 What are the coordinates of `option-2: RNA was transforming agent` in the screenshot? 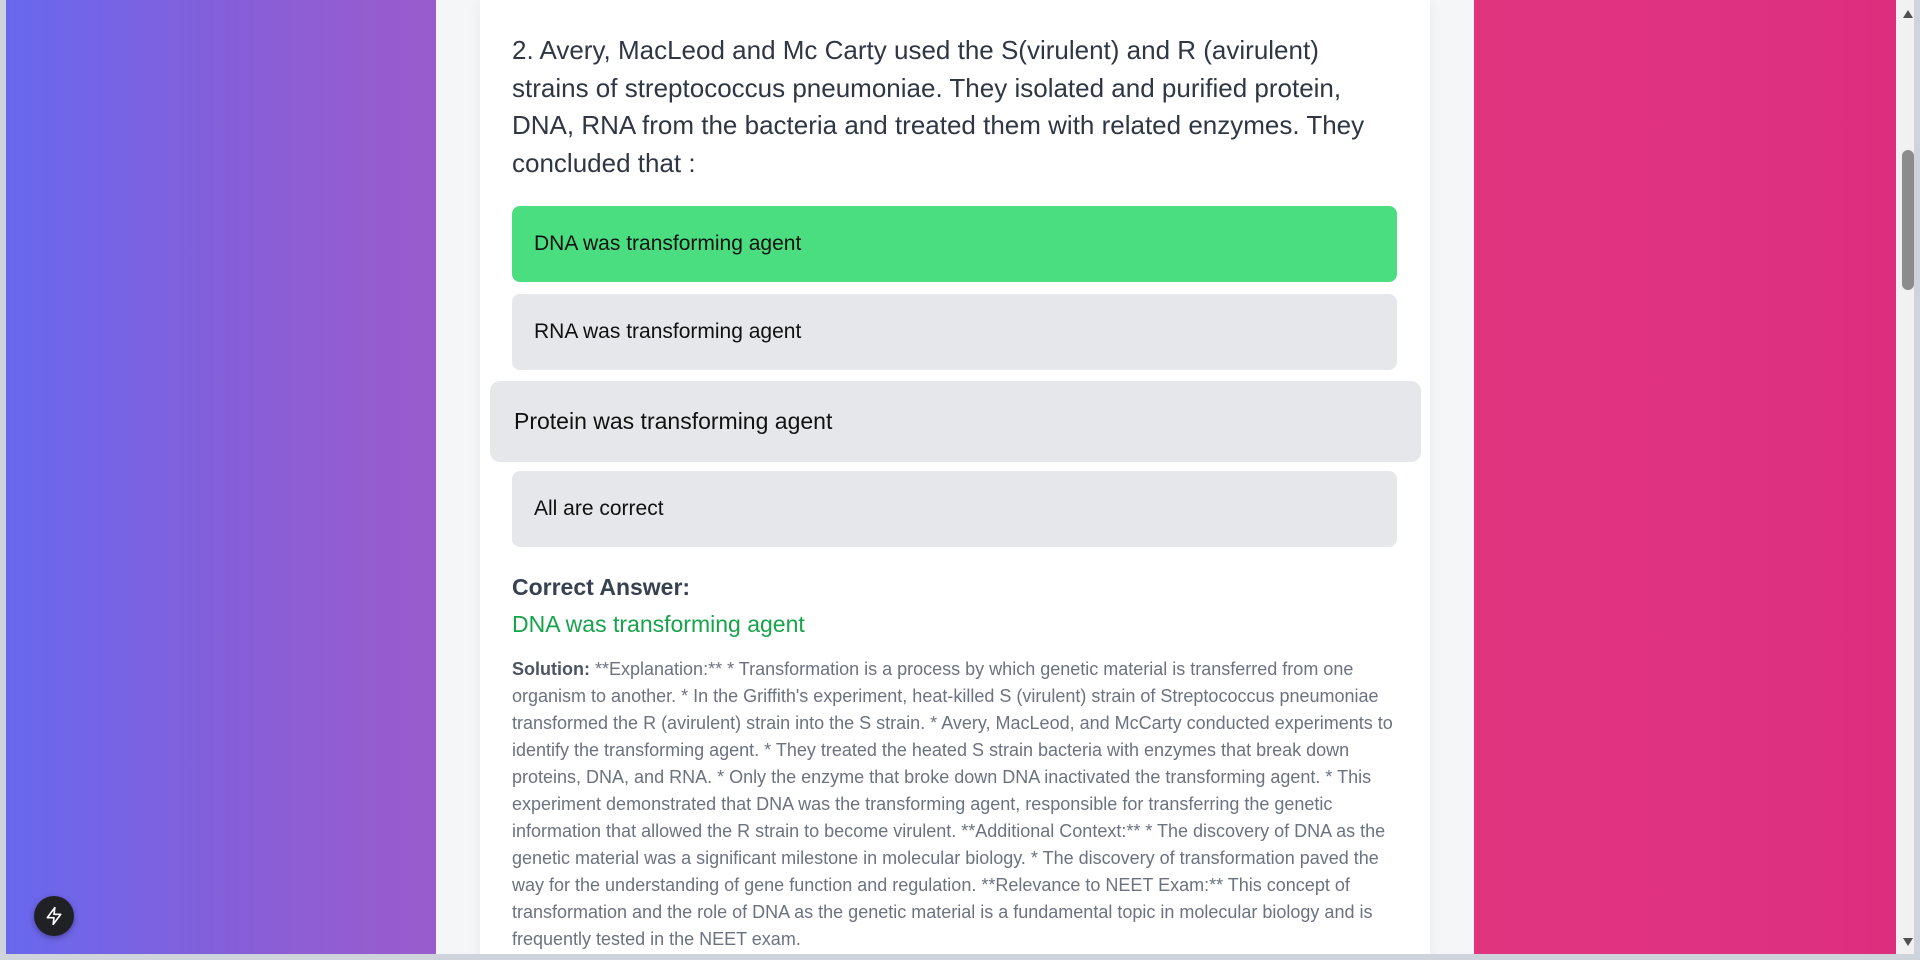 It's located at (954, 332).